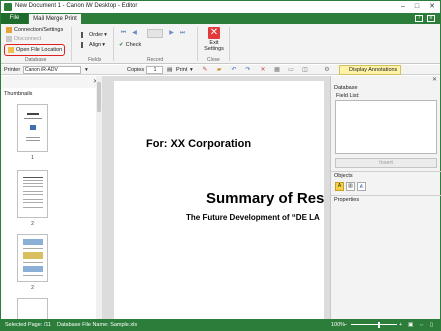  I want to click on order-button: Order ▾, so click(94, 35).